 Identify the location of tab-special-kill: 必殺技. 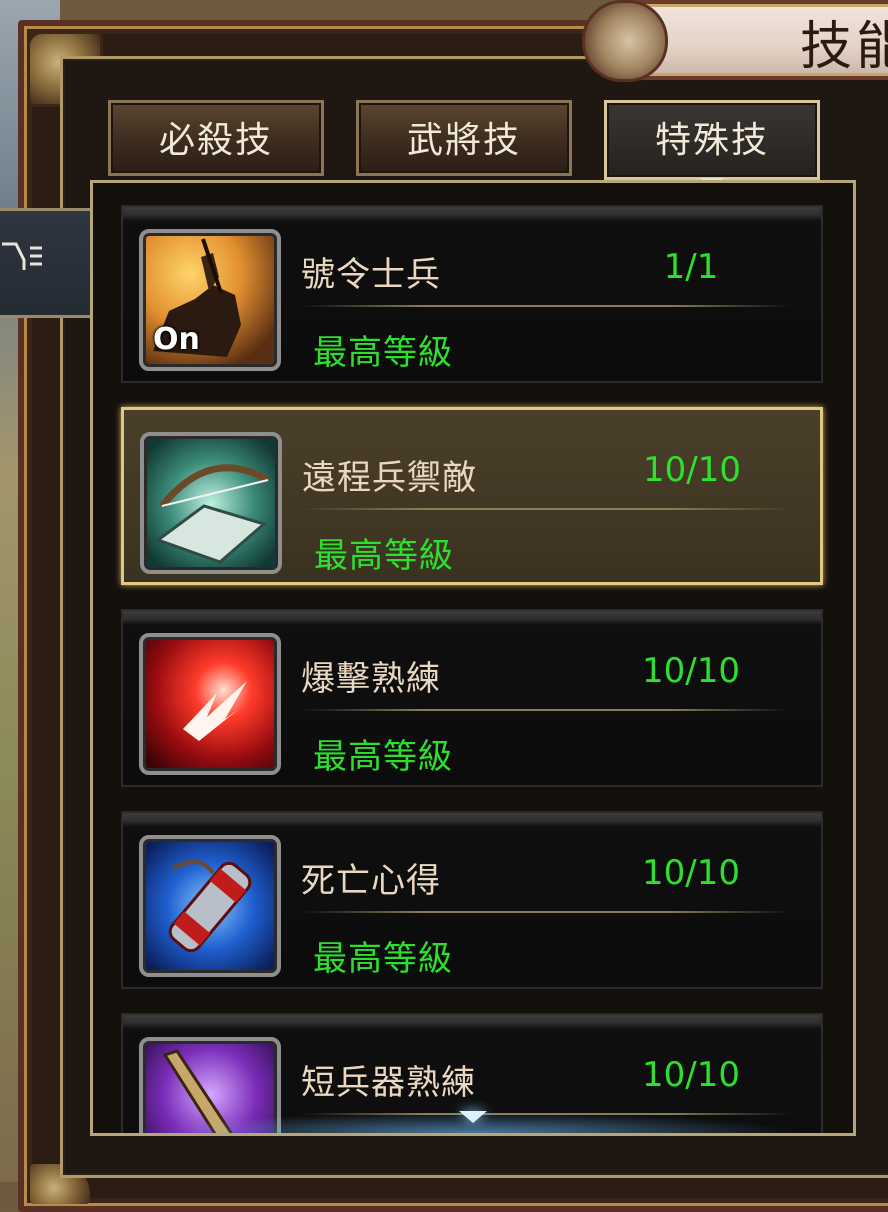
(216, 138).